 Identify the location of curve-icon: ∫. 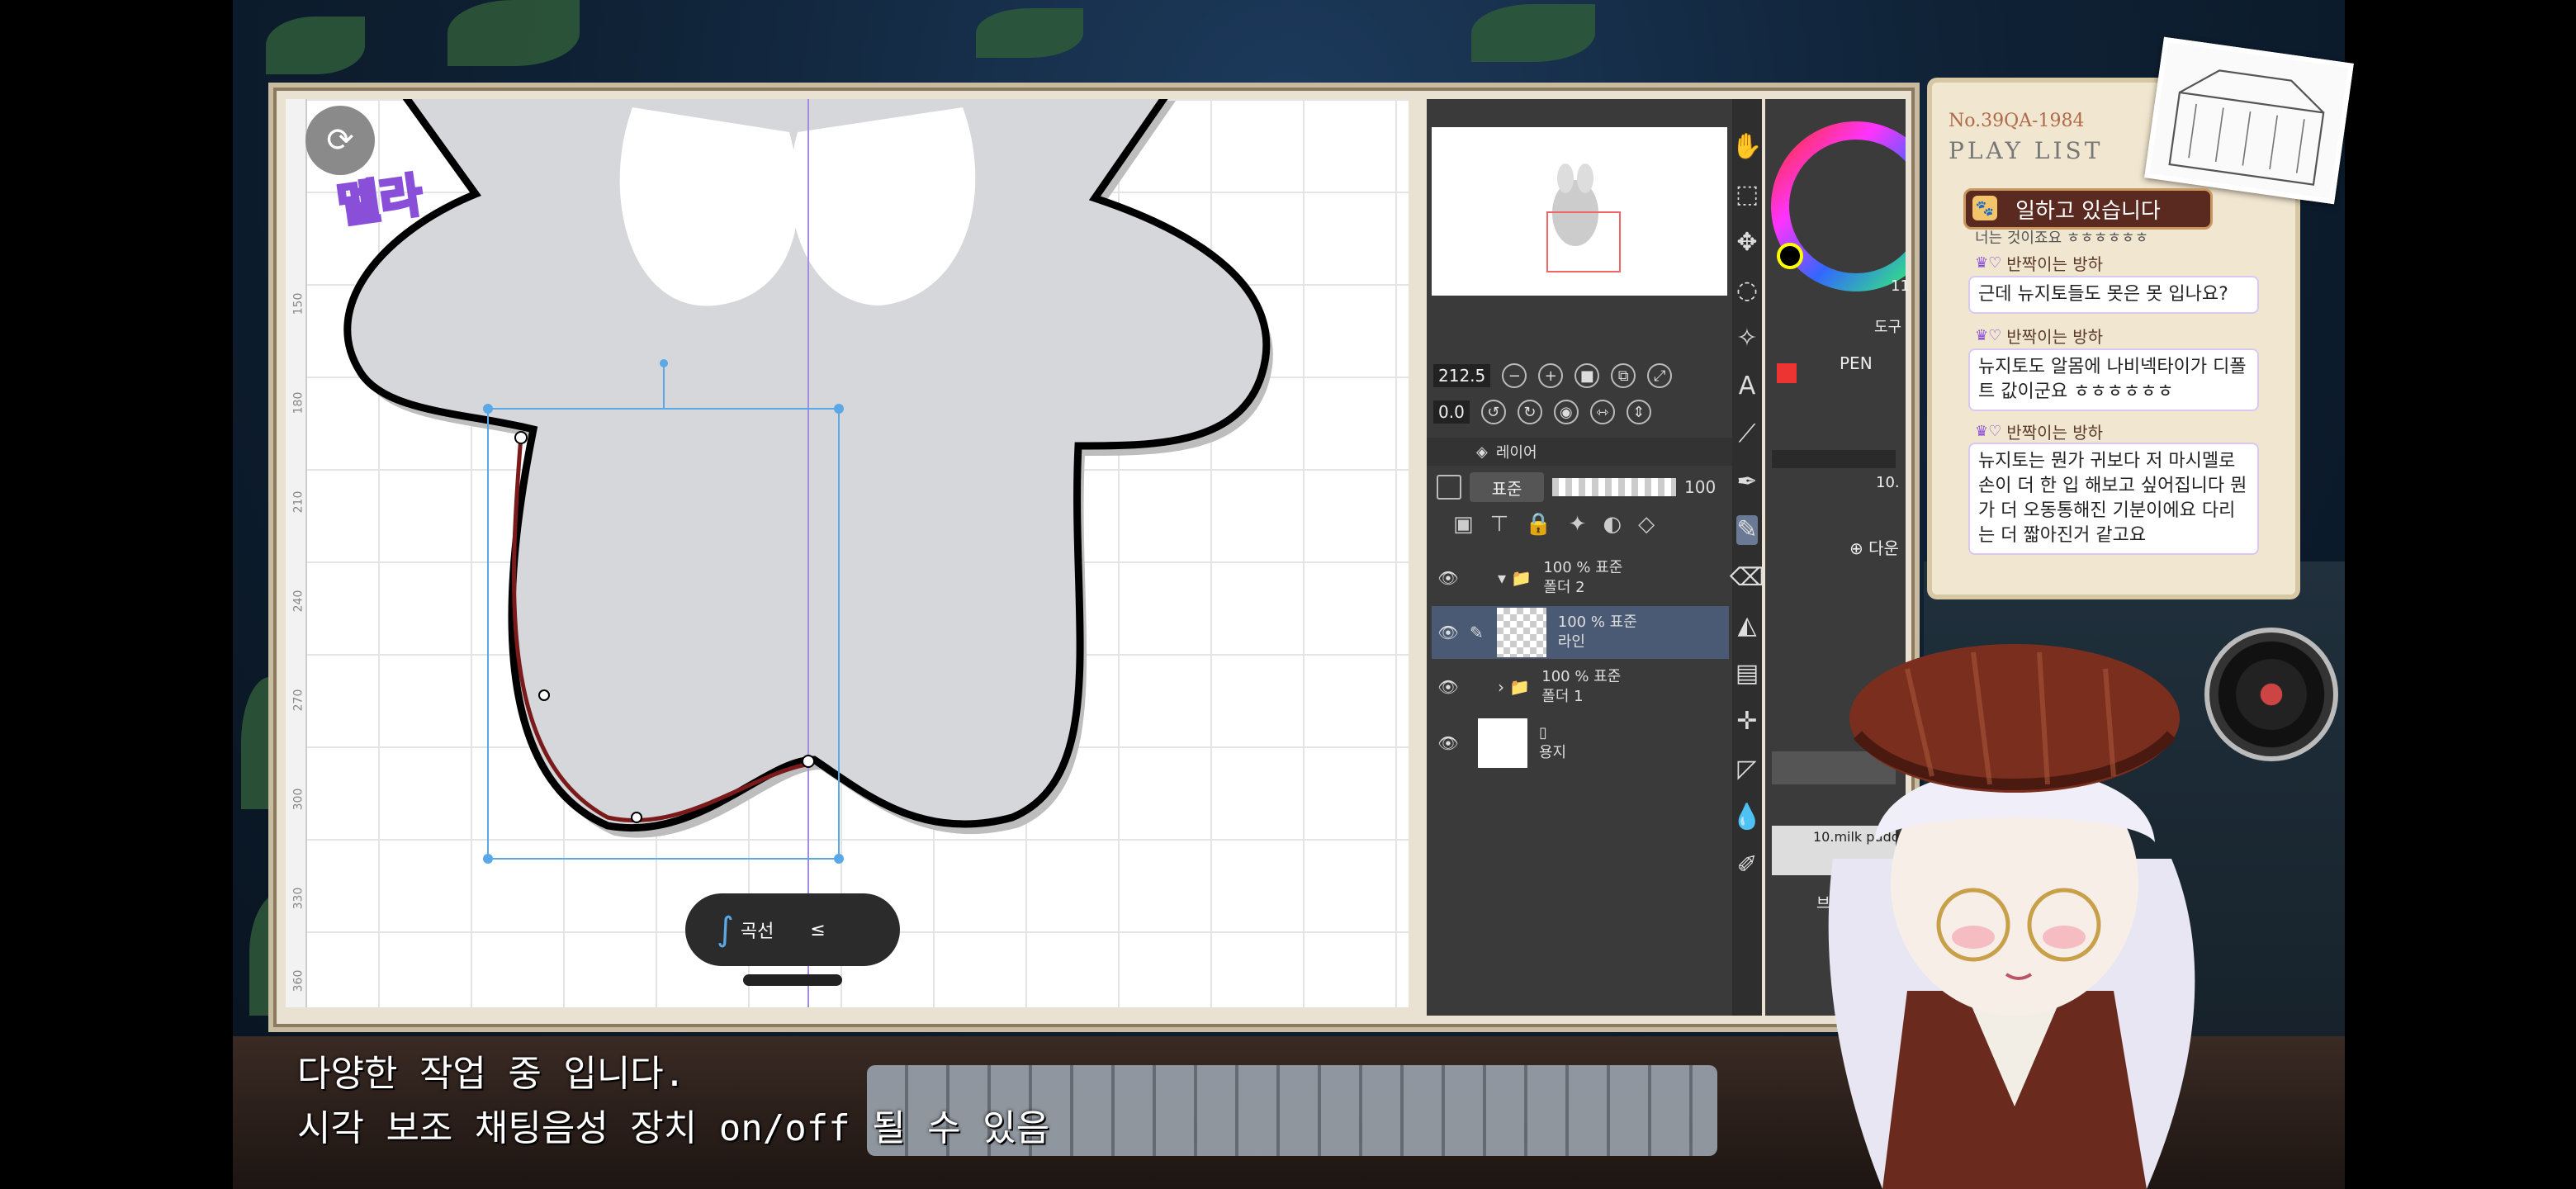
(725, 930).